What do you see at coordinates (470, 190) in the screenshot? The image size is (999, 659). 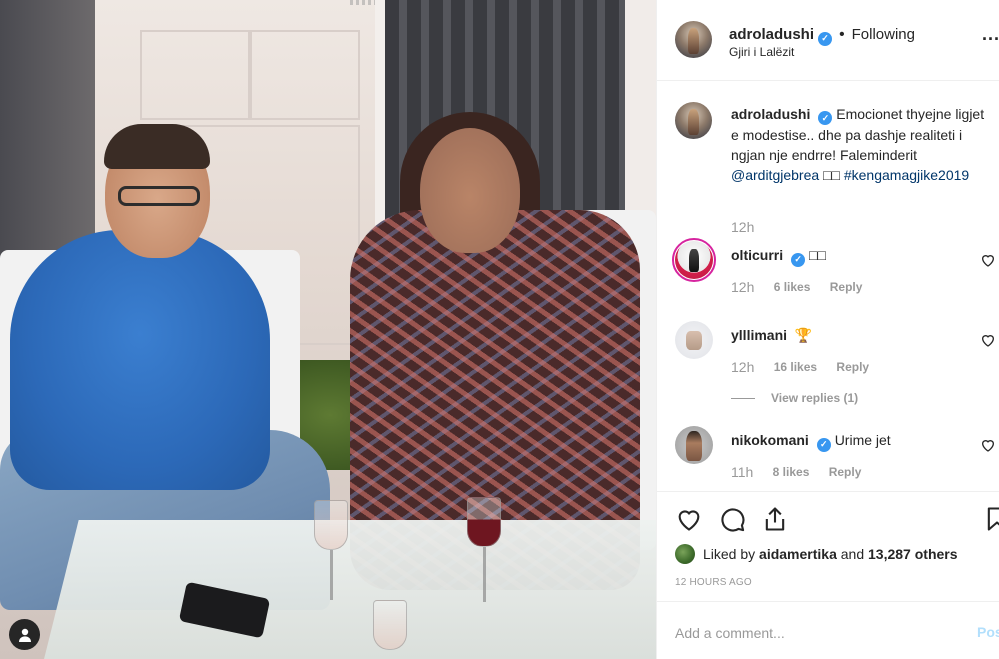 I see `photo-woman-face` at bounding box center [470, 190].